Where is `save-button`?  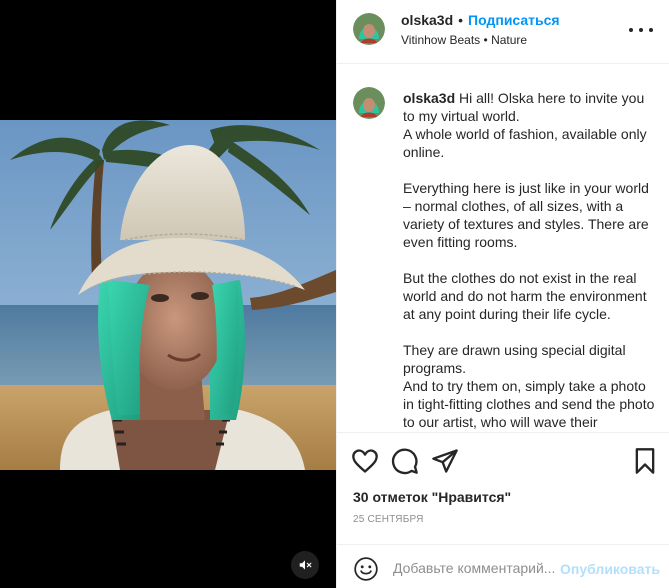
save-button is located at coordinates (645, 461).